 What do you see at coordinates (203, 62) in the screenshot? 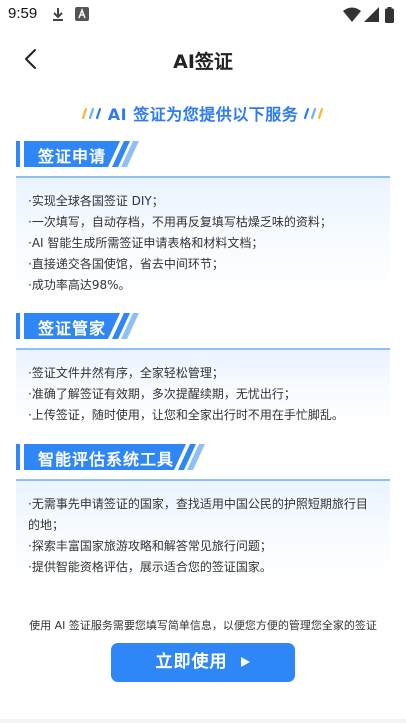
I see `page-title: AI签证` at bounding box center [203, 62].